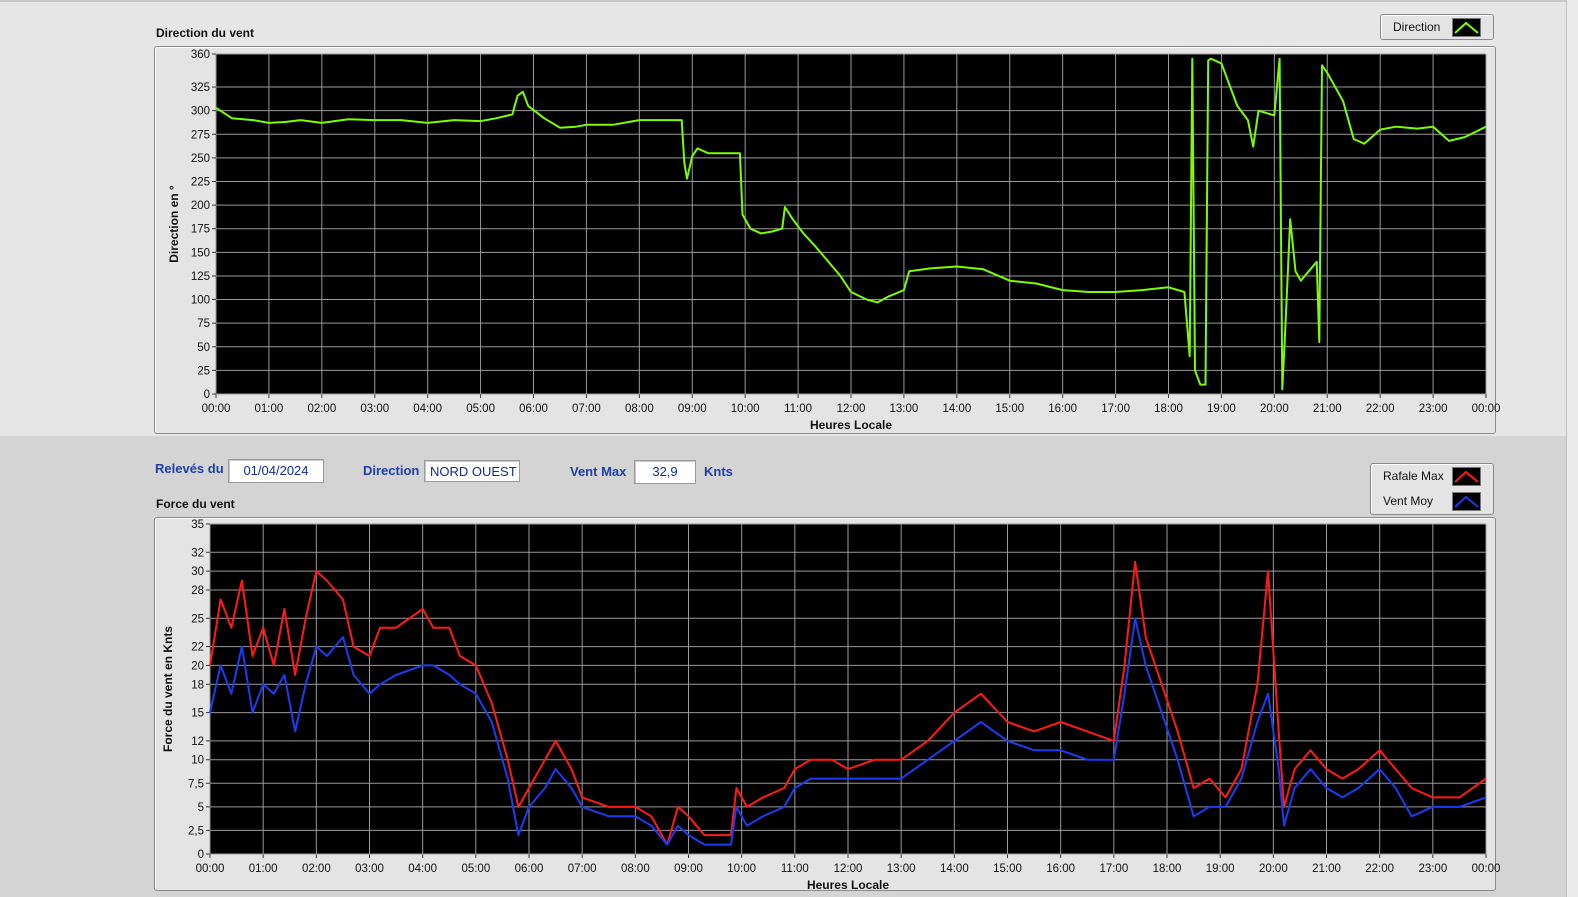 This screenshot has width=1578, height=897. Describe the element at coordinates (1167, 869) in the screenshot. I see `x-tick-label: 18:00` at that location.